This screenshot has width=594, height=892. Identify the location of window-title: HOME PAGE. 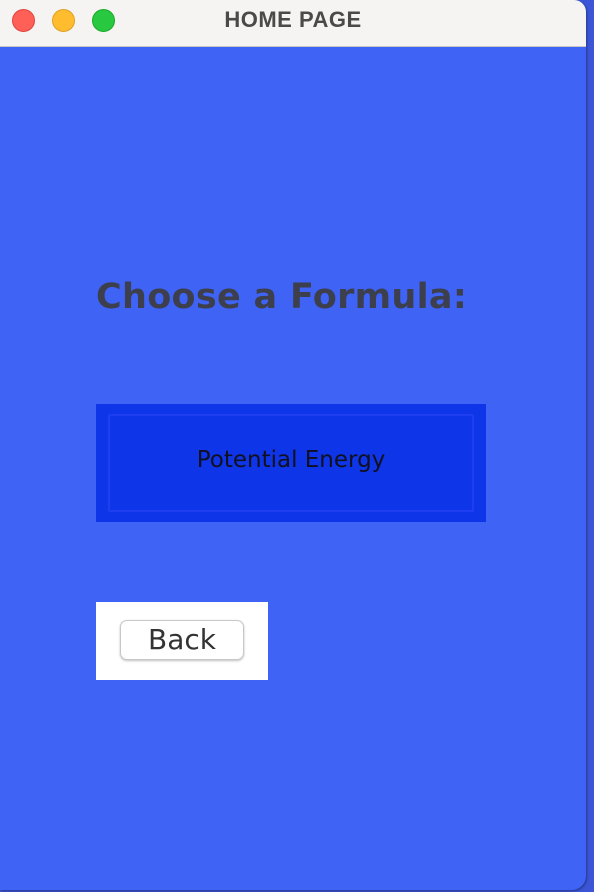
(293, 19).